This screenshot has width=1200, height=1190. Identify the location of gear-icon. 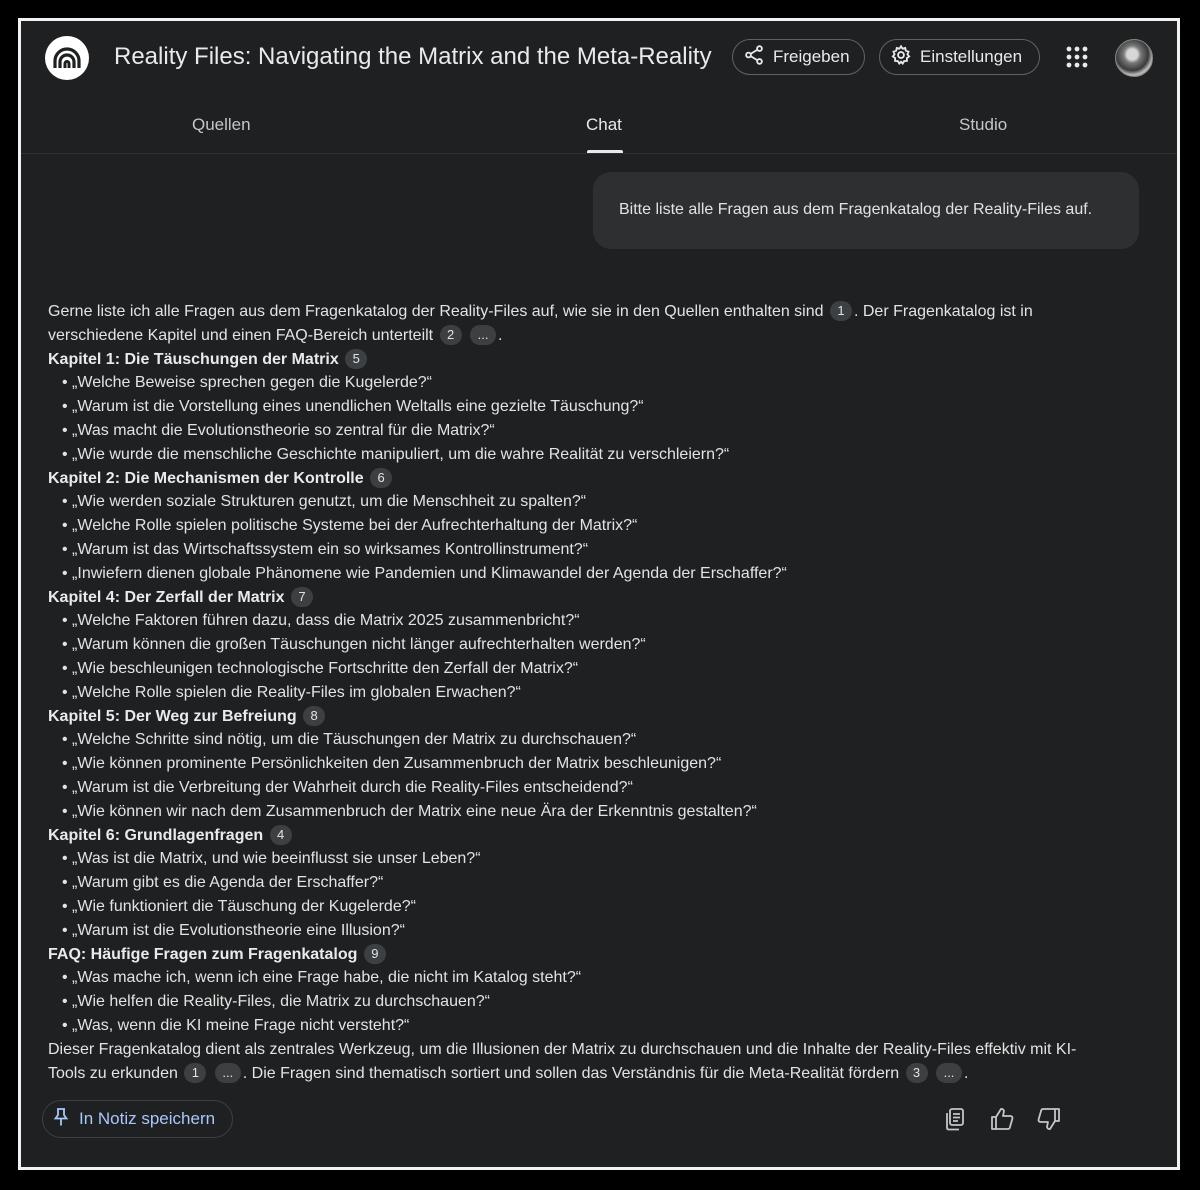
(901, 57).